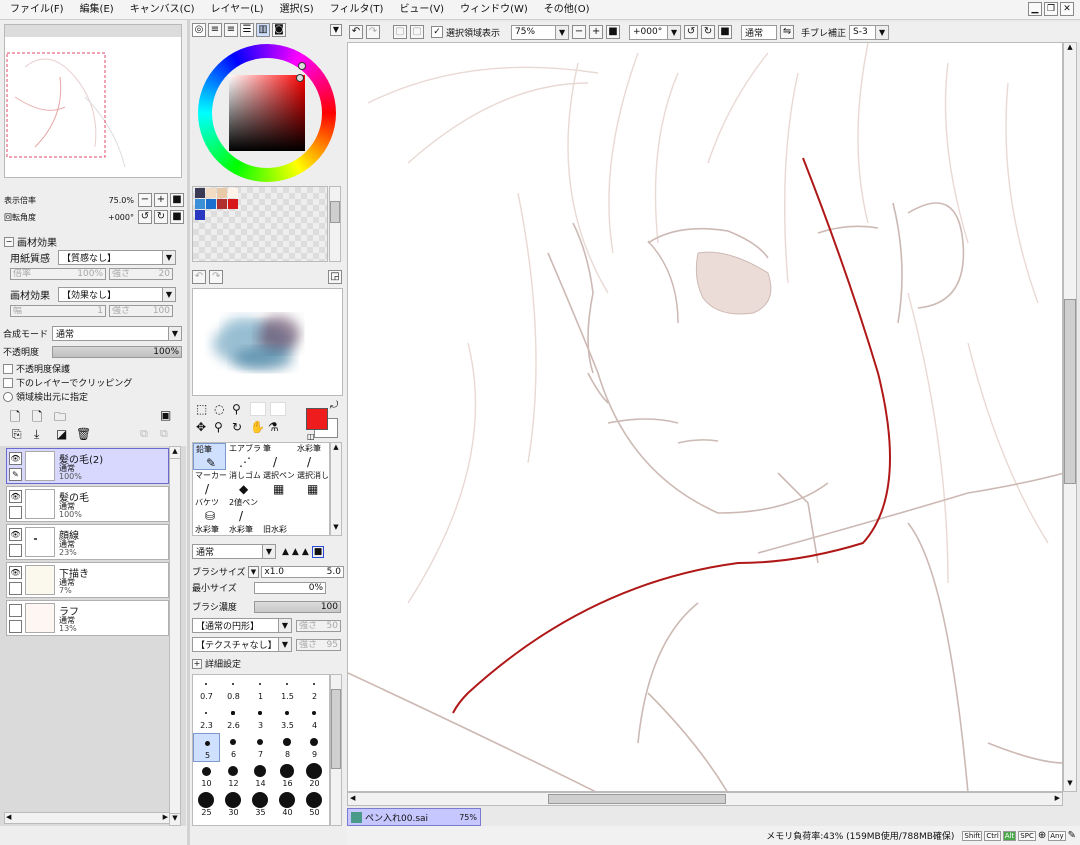 The height and width of the screenshot is (845, 1080). Describe the element at coordinates (233, 805) in the screenshot. I see `brush-size-cell: 30` at that location.